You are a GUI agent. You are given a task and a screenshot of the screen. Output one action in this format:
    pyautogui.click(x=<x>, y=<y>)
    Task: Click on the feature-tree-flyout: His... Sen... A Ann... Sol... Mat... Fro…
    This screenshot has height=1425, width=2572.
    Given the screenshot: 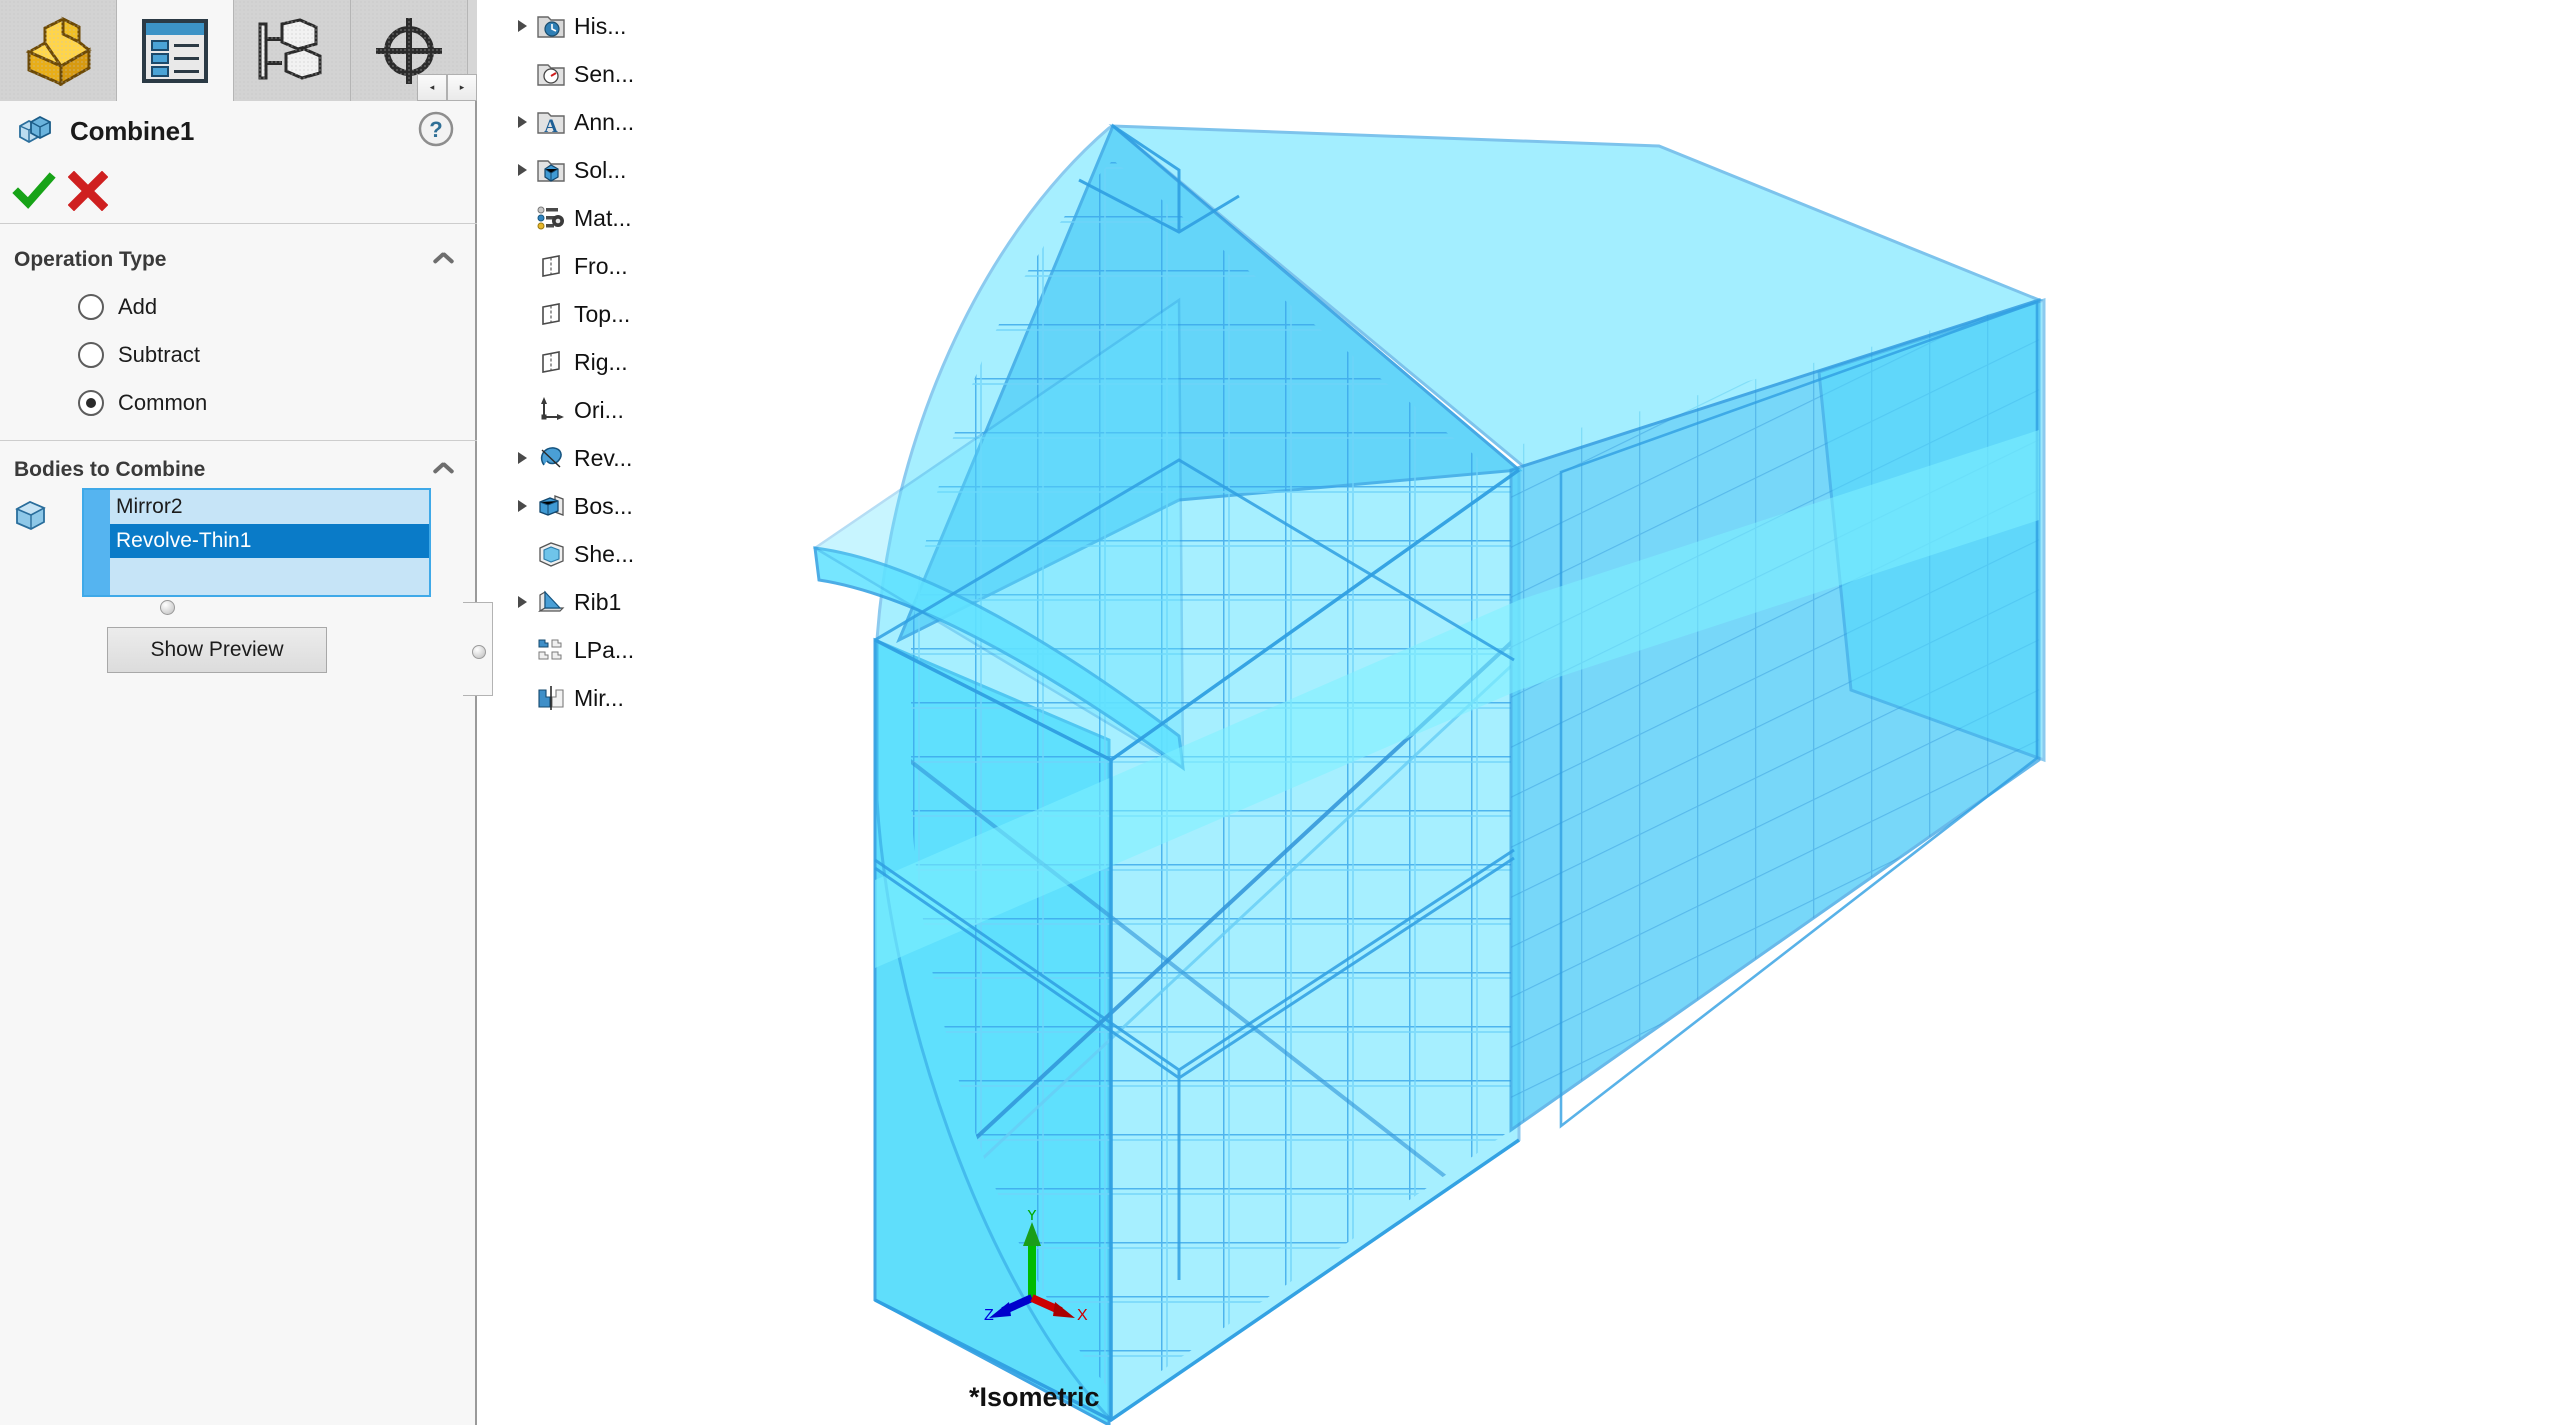 What is the action you would take?
    pyautogui.click(x=612, y=370)
    